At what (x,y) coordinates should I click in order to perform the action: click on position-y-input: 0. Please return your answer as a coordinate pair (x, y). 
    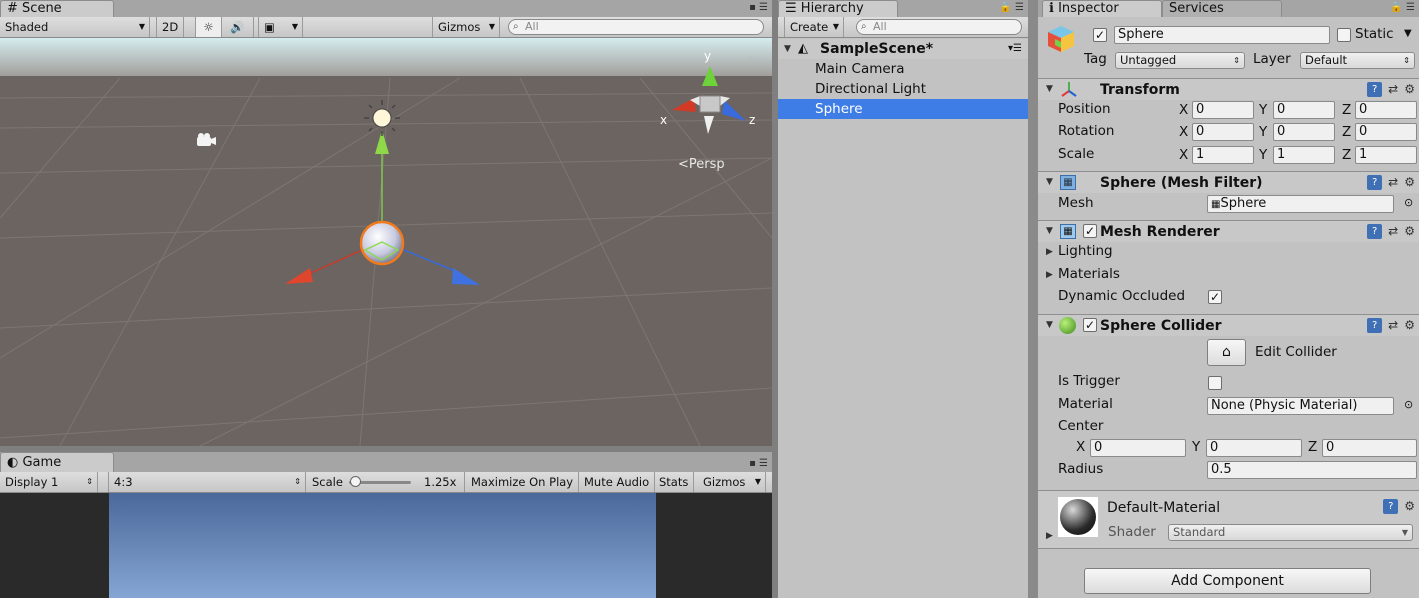
    Looking at the image, I should click on (1304, 110).